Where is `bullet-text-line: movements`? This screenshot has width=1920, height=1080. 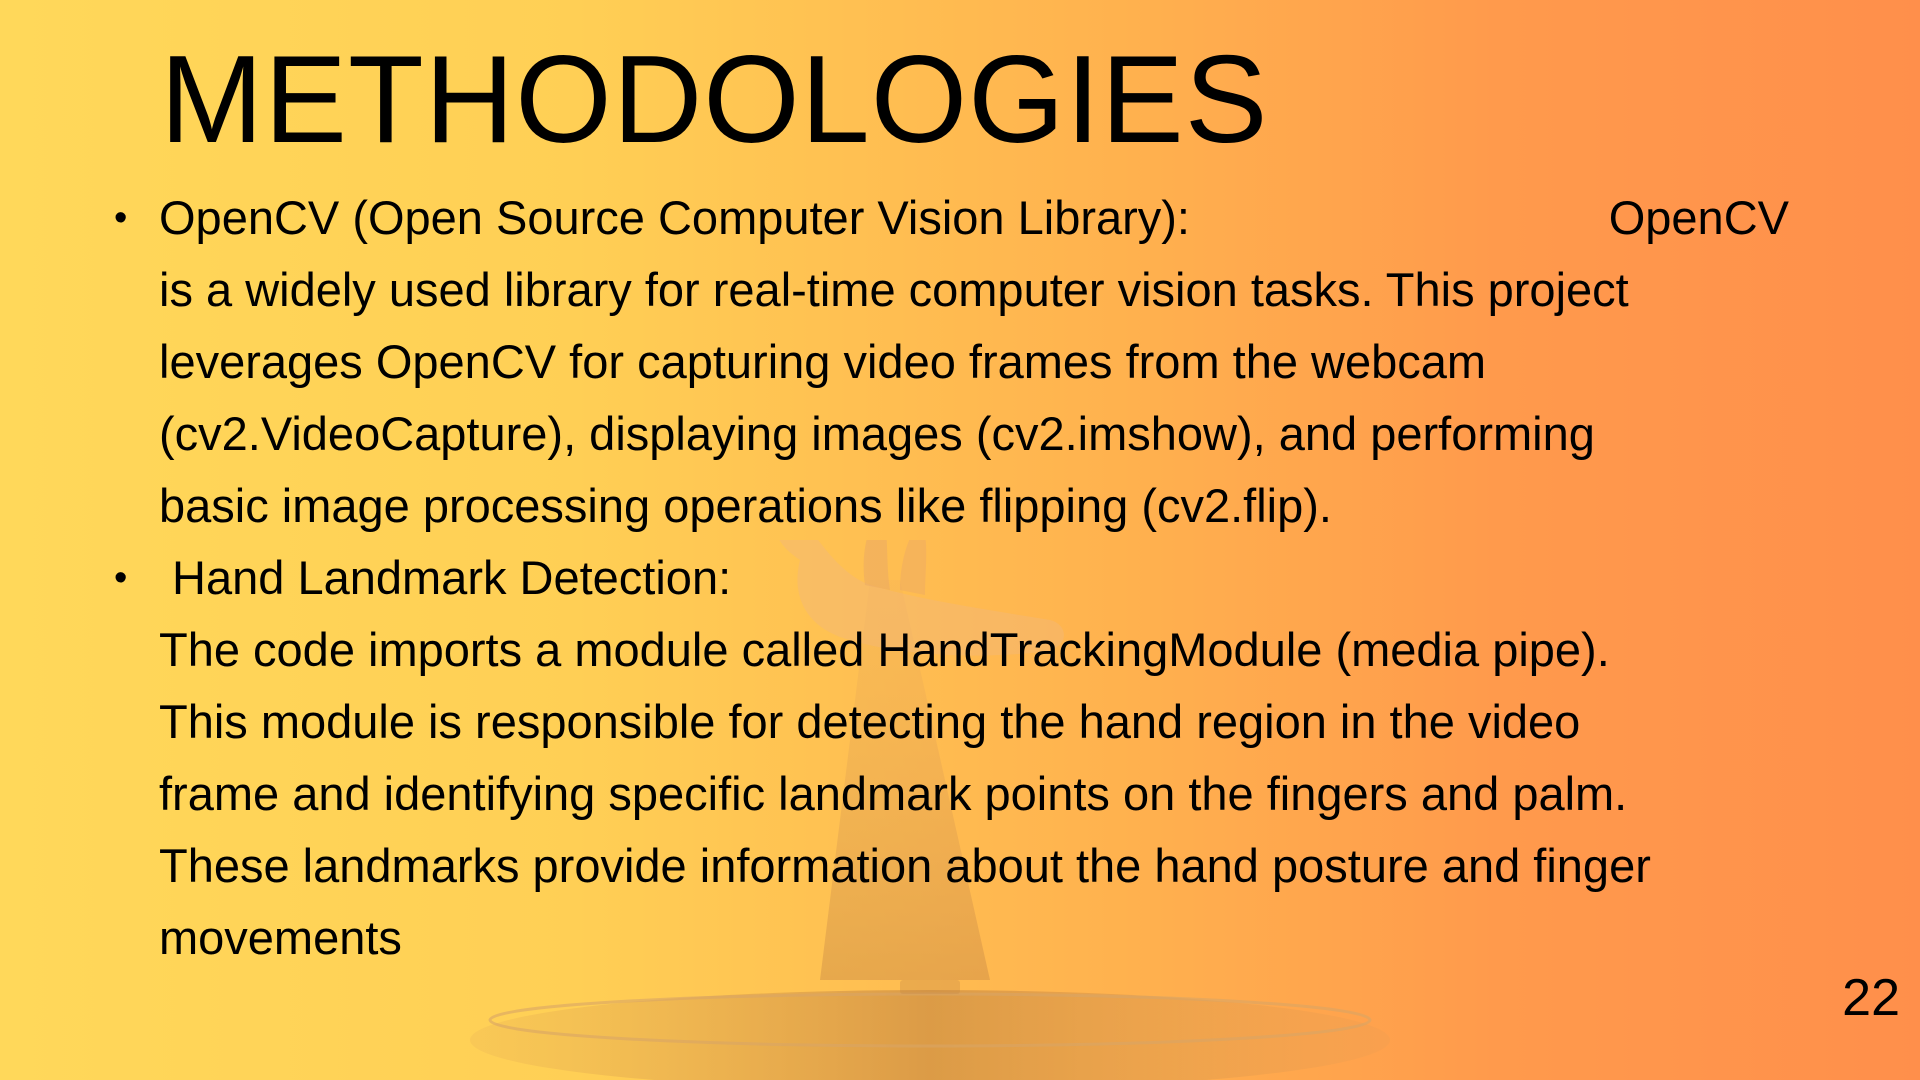
bullet-text-line: movements is located at coordinates (280, 937).